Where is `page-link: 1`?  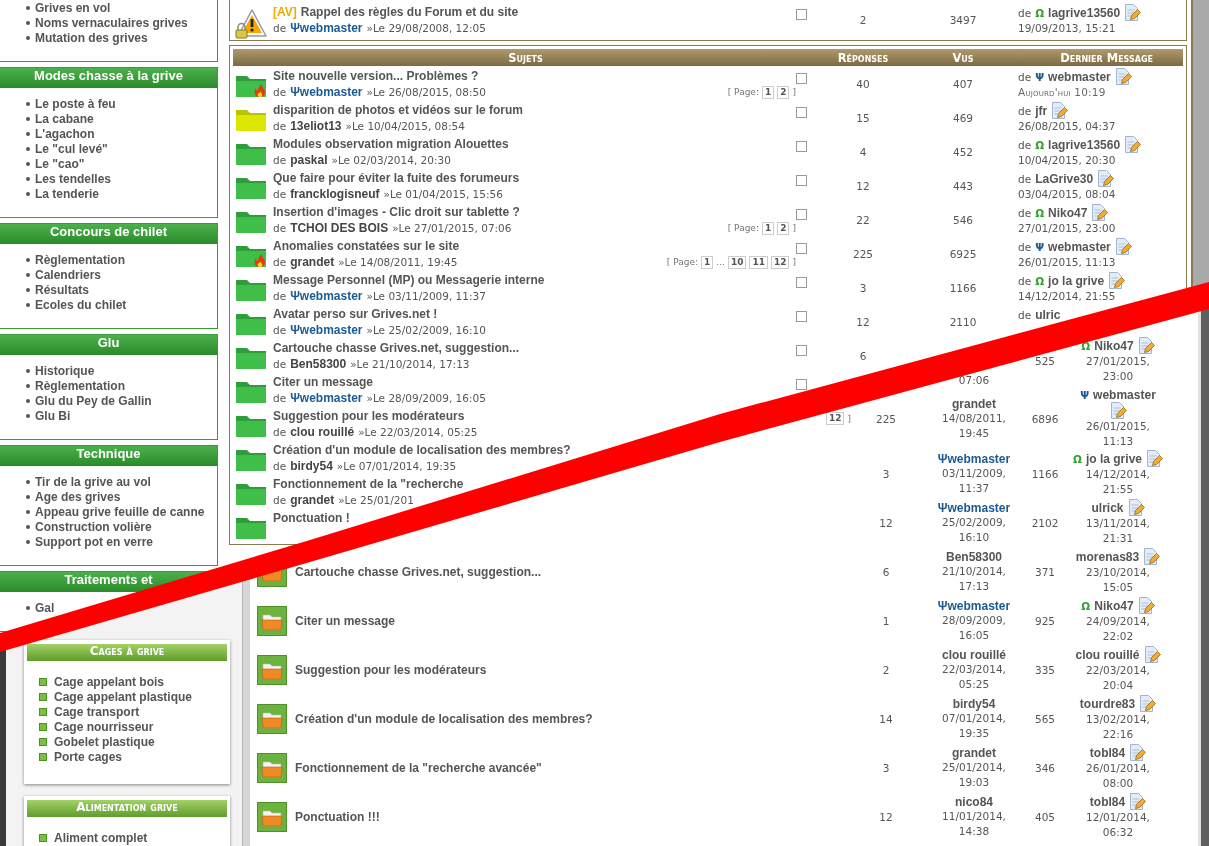 page-link: 1 is located at coordinates (768, 92).